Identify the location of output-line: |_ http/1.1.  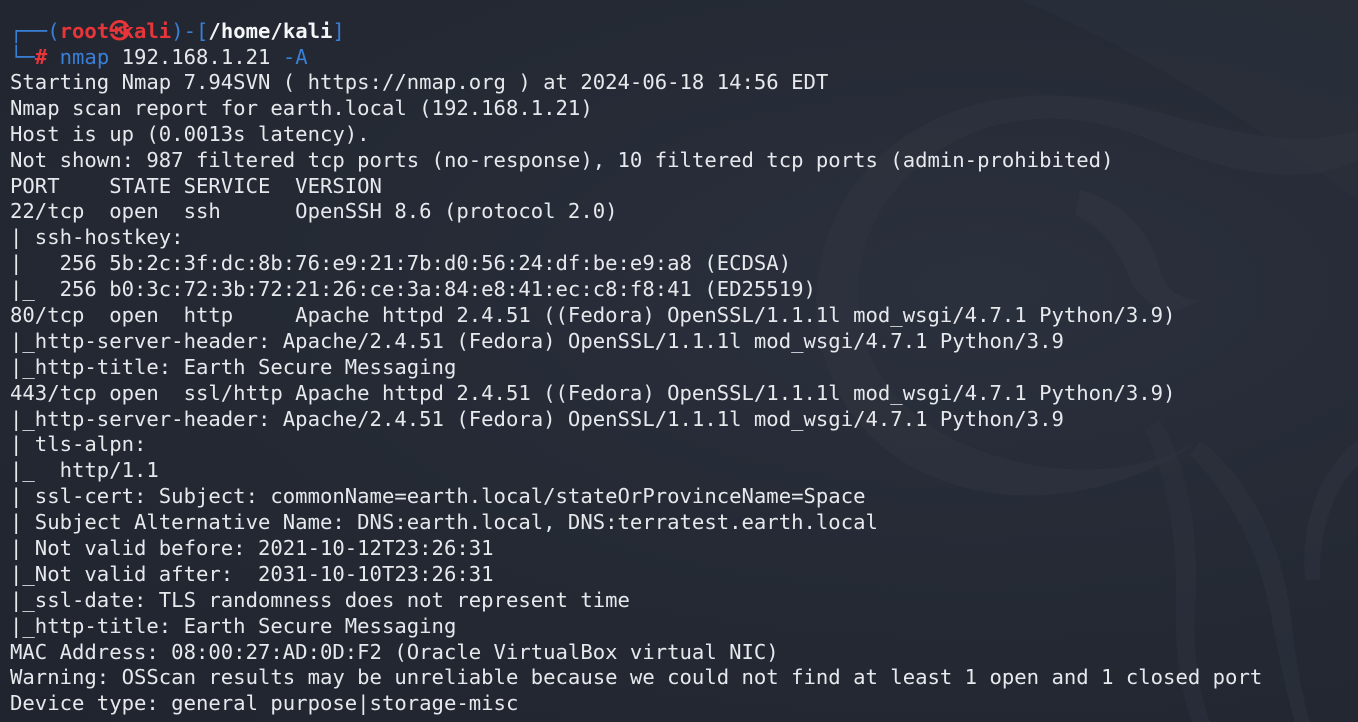
(84, 470).